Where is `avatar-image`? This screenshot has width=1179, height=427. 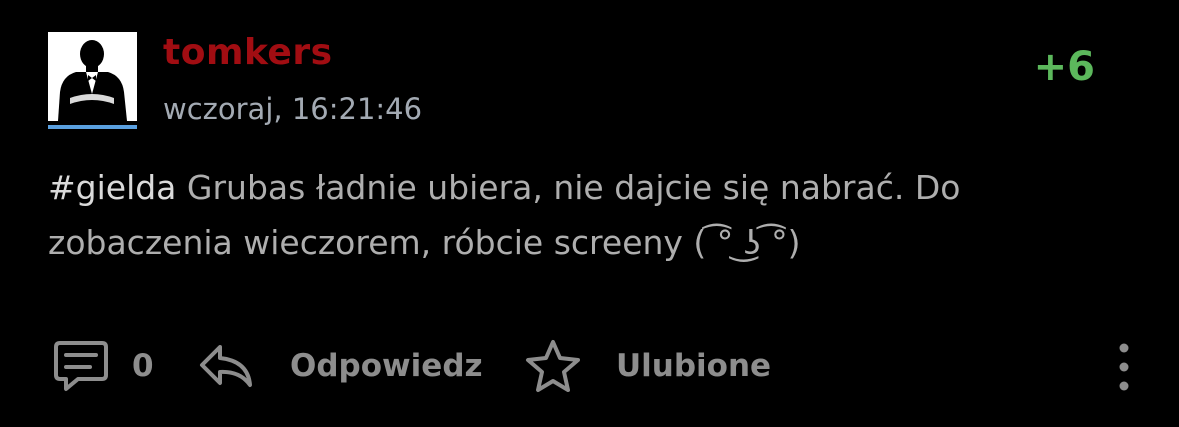 avatar-image is located at coordinates (92, 76).